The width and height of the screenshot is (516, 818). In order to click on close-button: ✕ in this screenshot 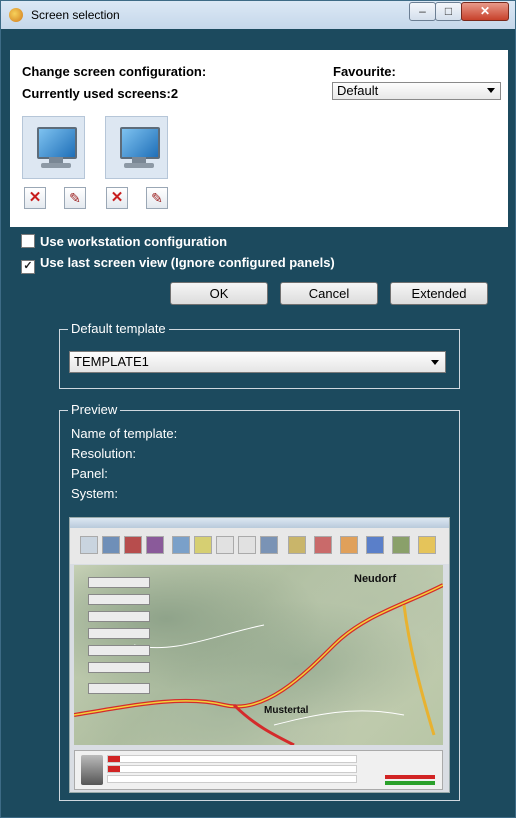, I will do `click(485, 11)`.